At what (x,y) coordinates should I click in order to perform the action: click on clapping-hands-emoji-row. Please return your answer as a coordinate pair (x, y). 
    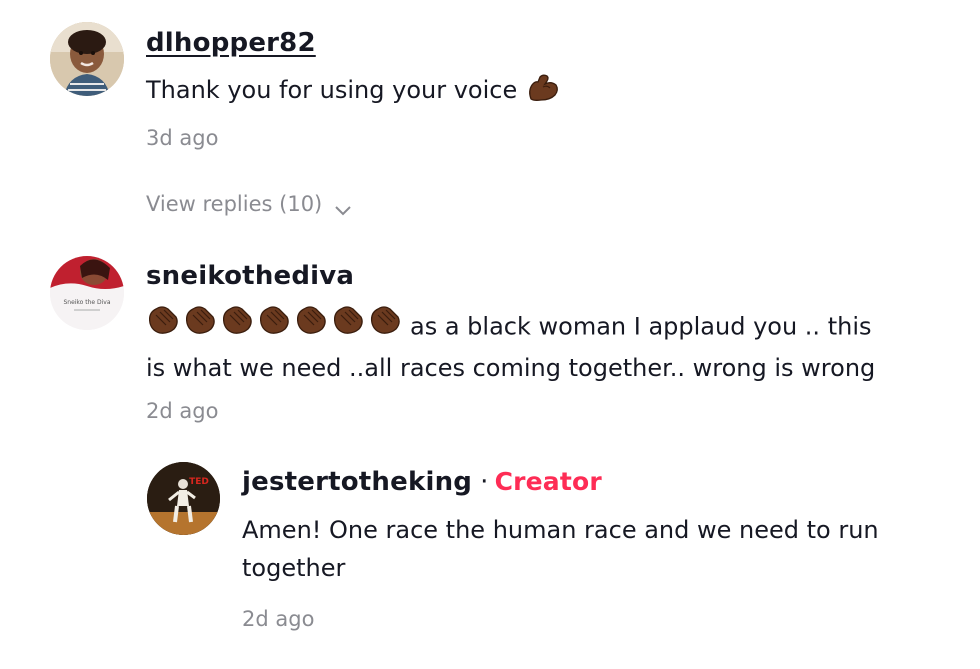
    Looking at the image, I should click on (274, 324).